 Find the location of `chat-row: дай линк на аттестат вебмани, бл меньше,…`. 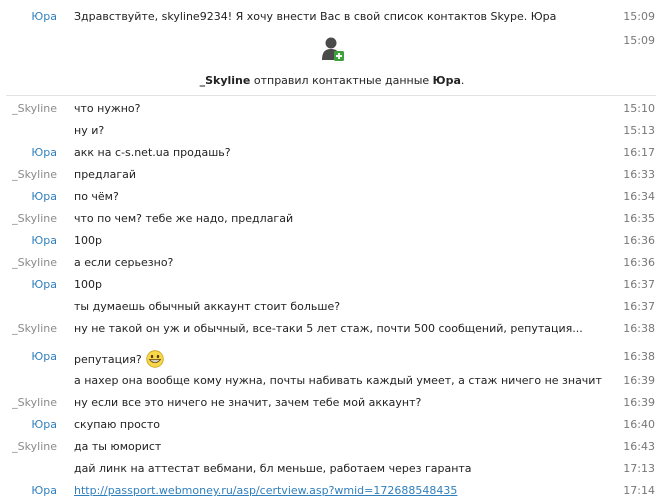

chat-row: дай линк на аттестат вебмани, бл меньше,… is located at coordinates (332, 469).